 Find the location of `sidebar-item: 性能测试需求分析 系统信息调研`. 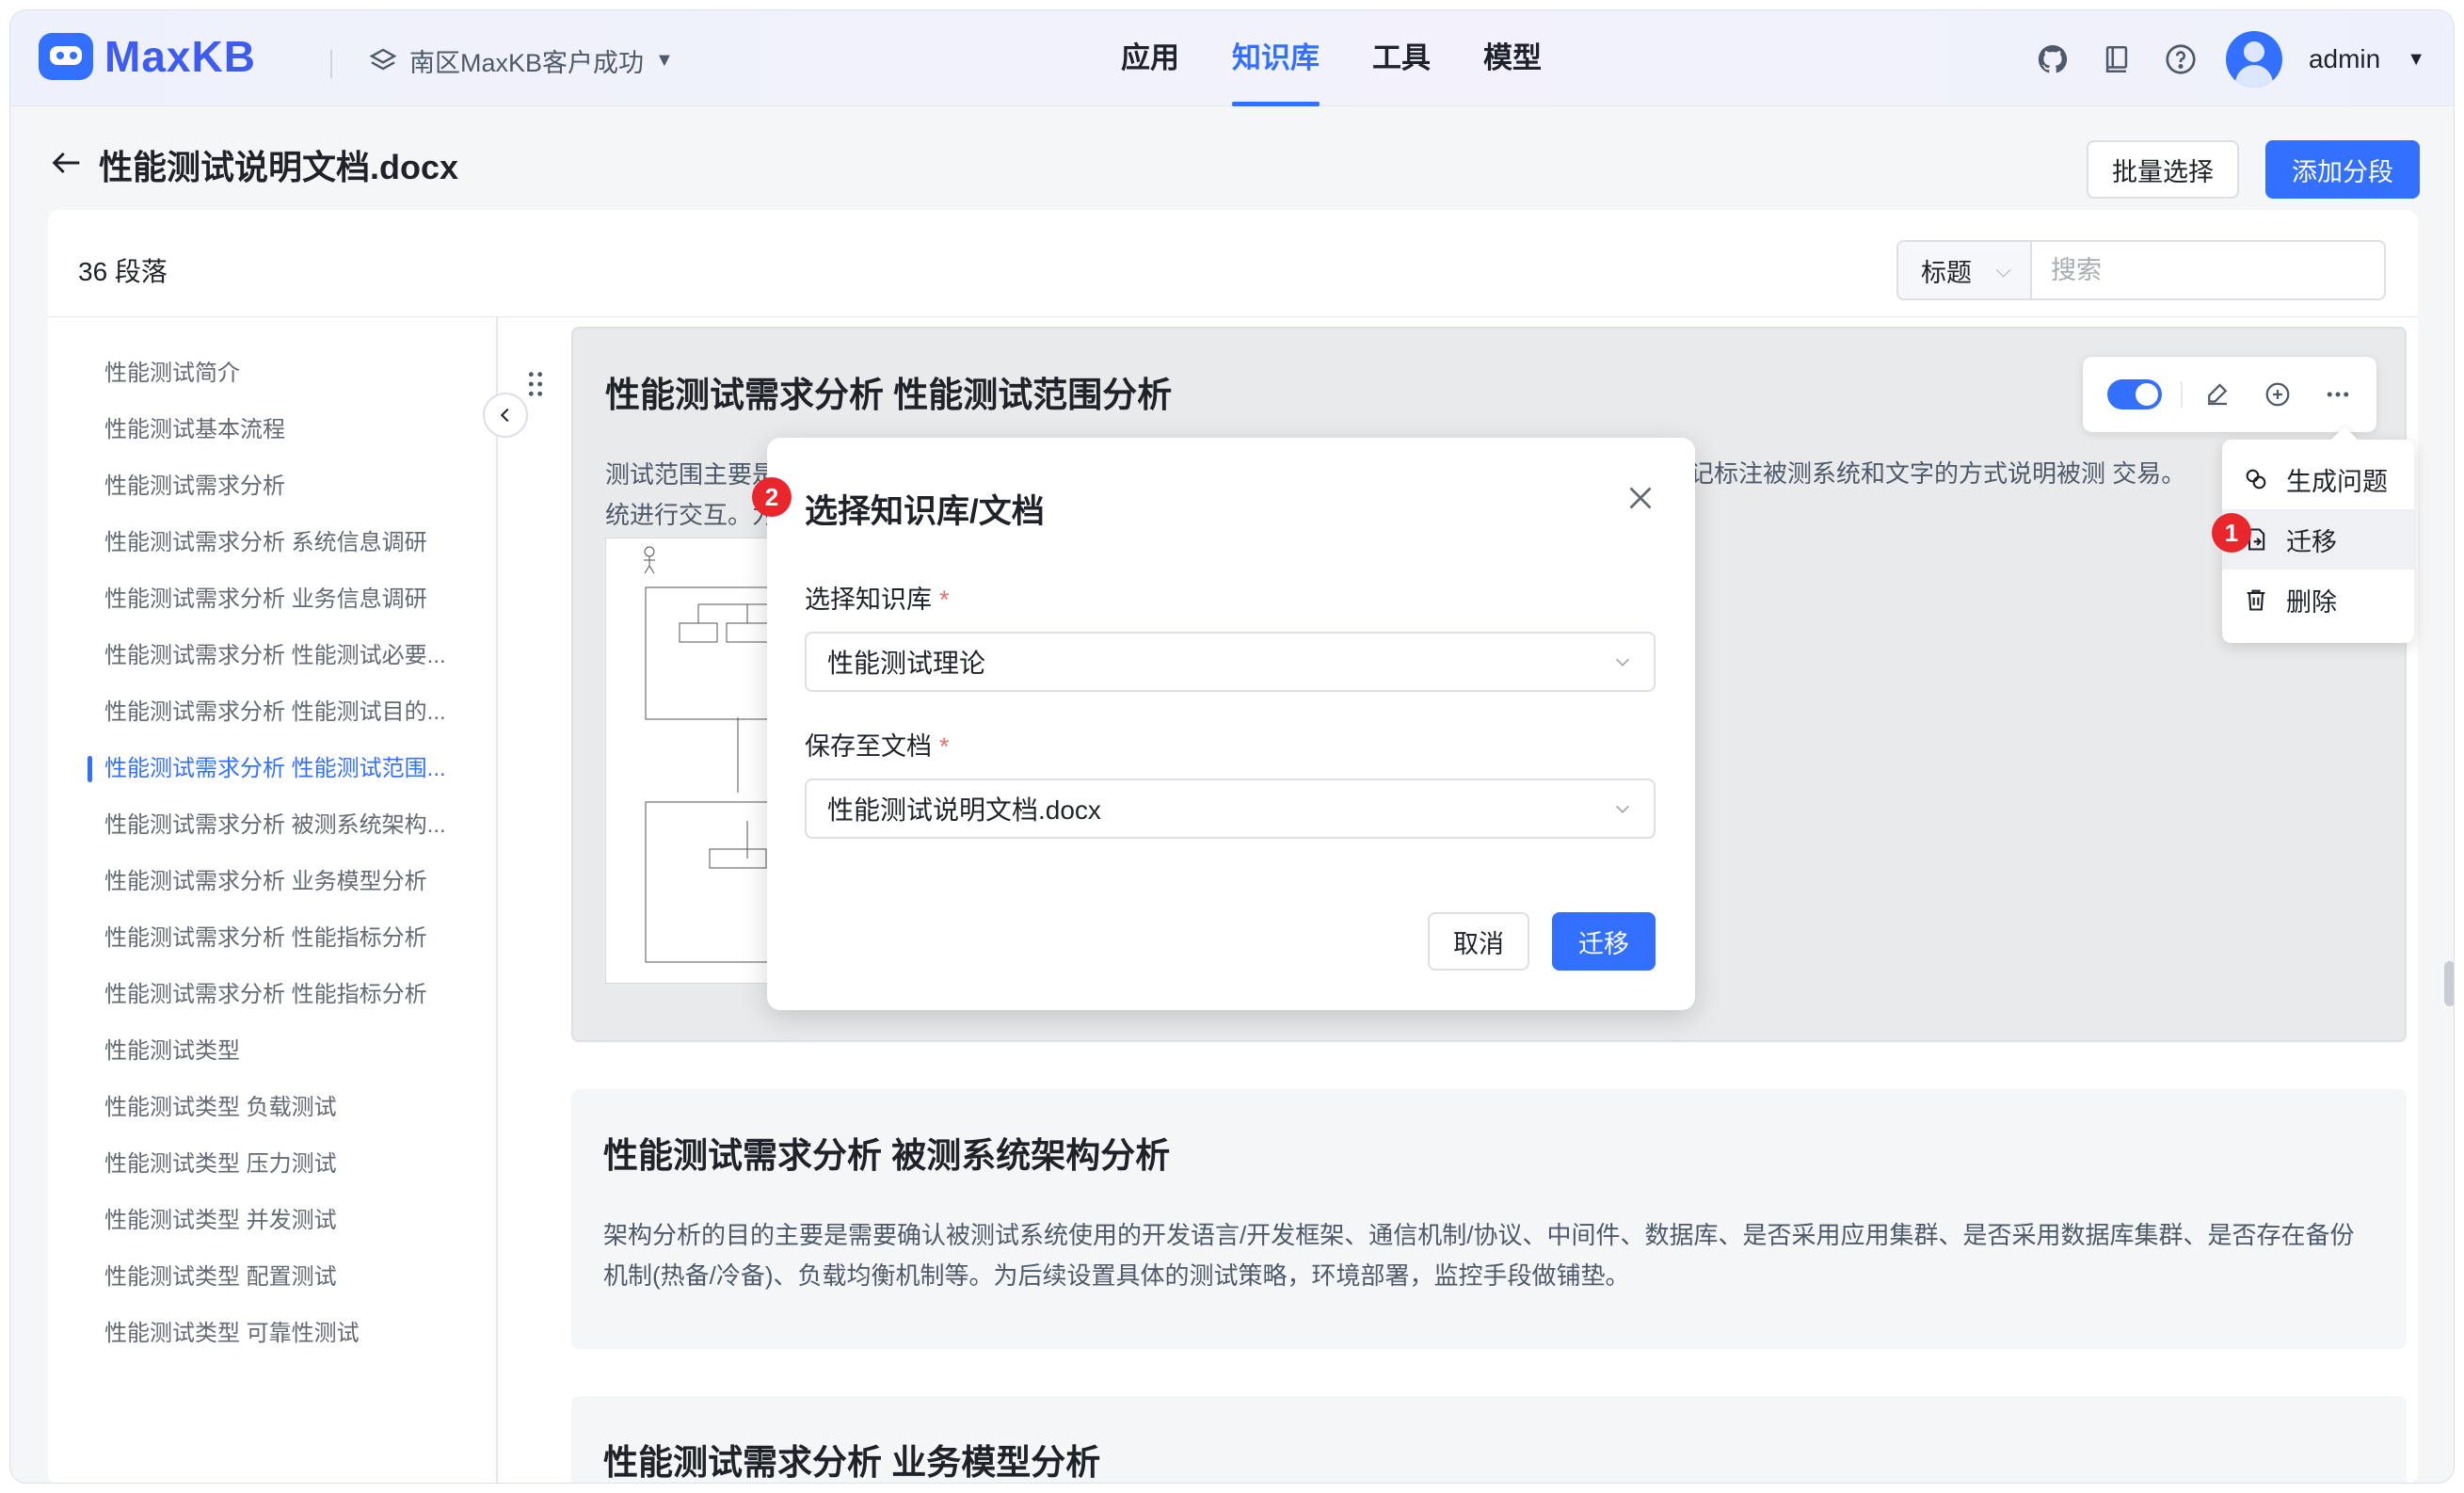

sidebar-item: 性能测试需求分析 系统信息调研 is located at coordinates (255, 543).